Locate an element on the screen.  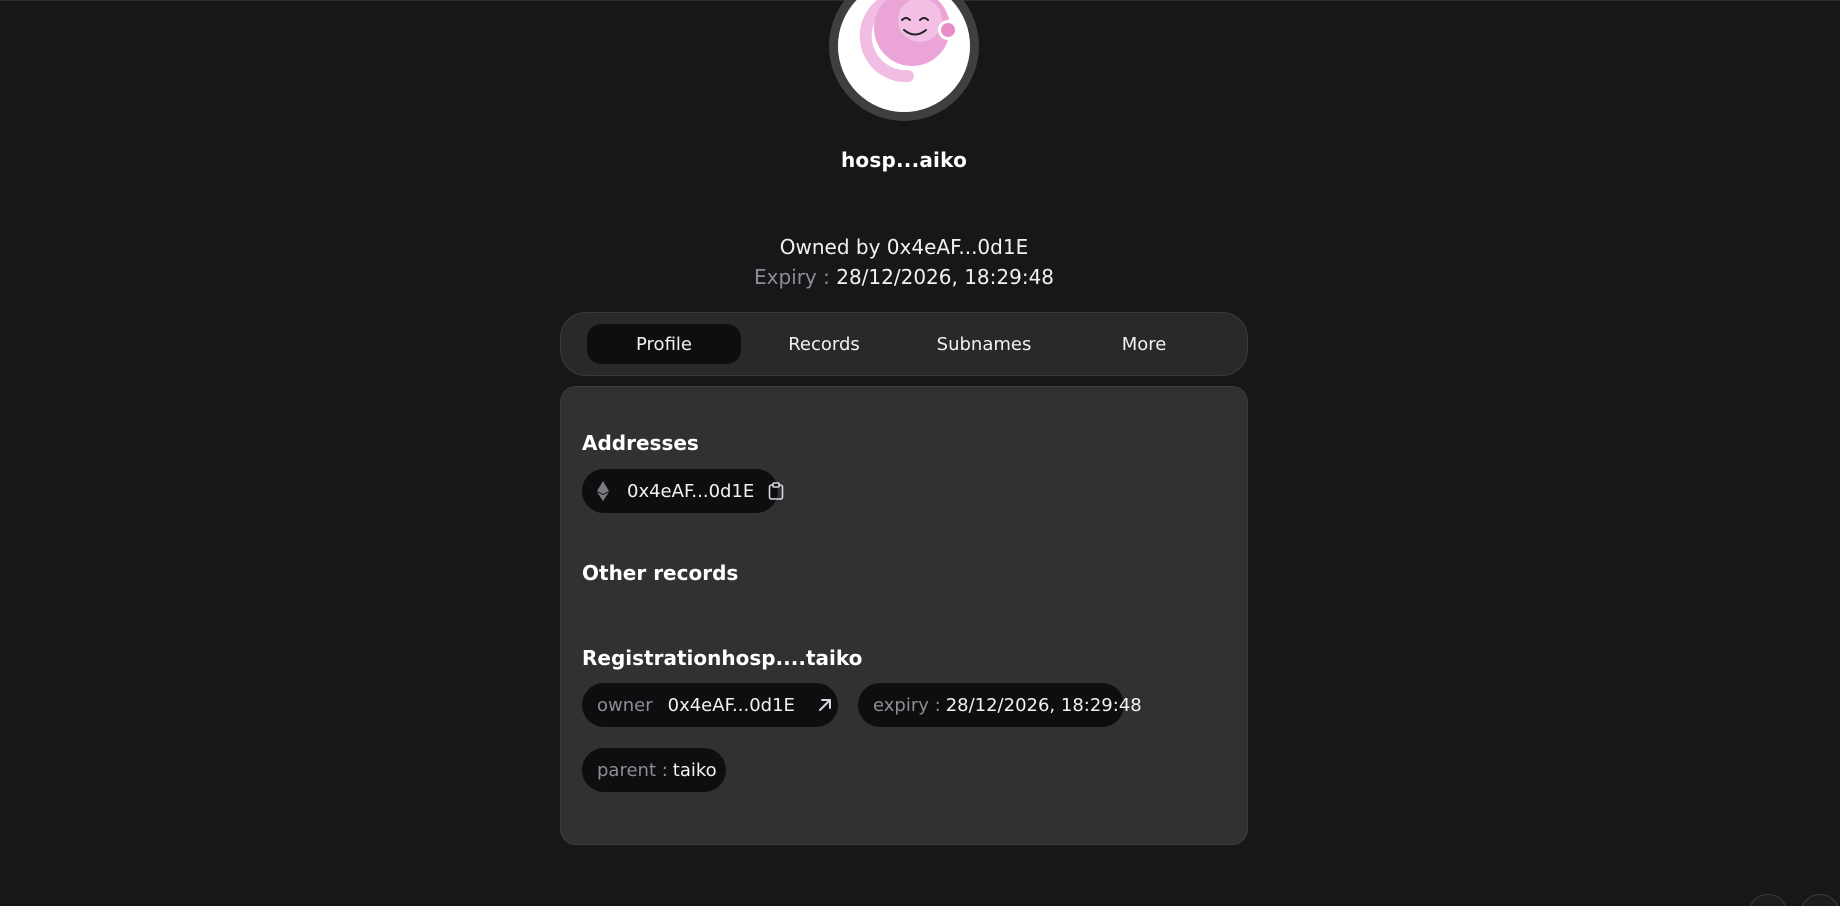
registration-expiry-label: expiry : is located at coordinates (907, 705).